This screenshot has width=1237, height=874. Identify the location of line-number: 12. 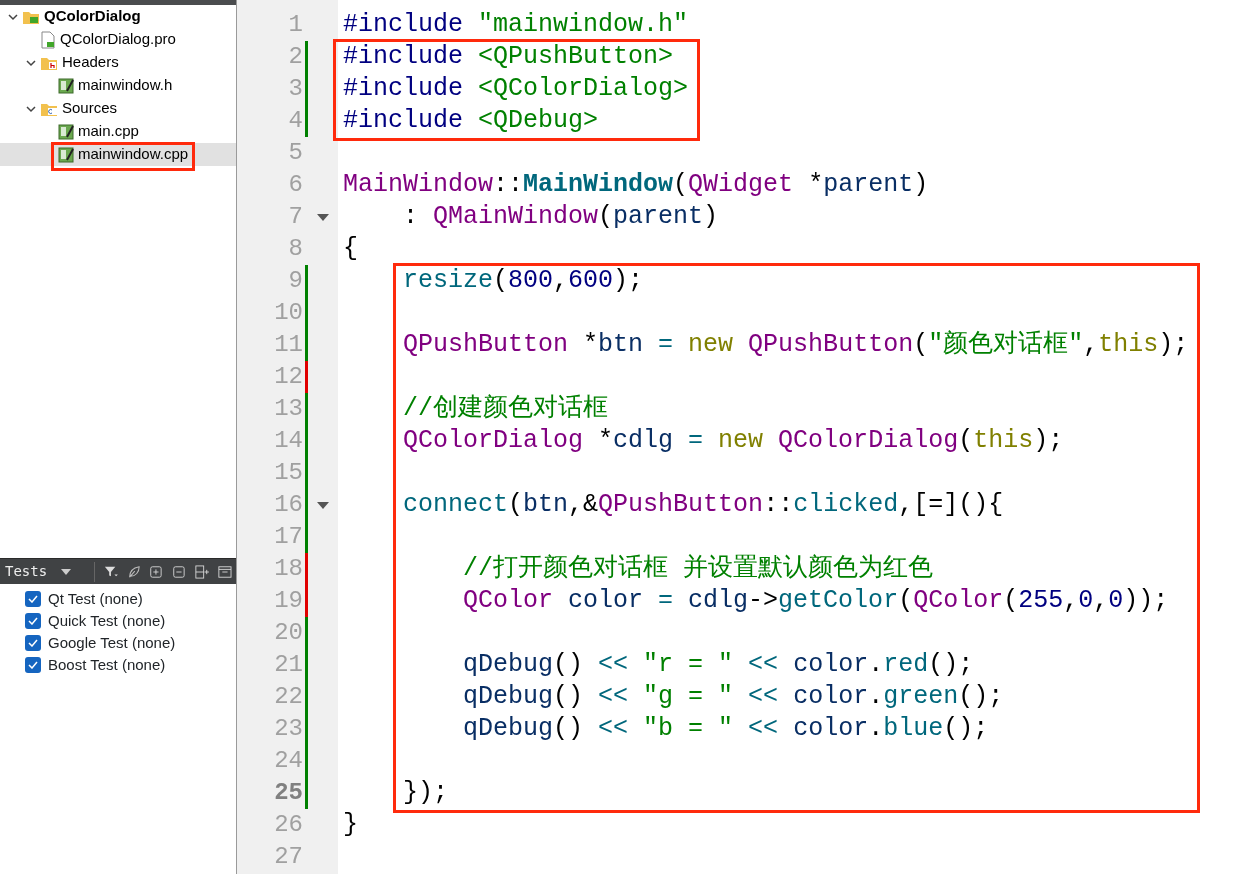
(288, 377).